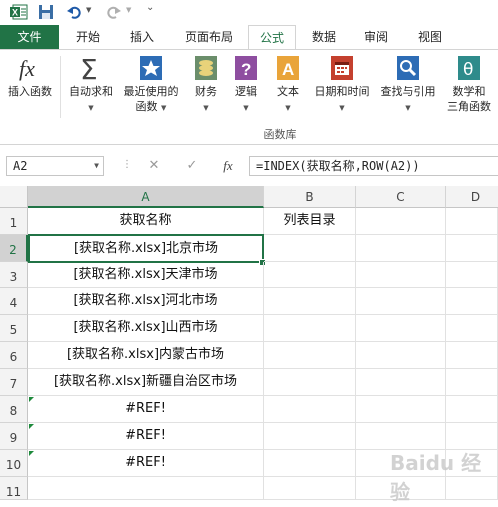 The height and width of the screenshot is (507, 498). I want to click on autosum-button: Σ 自动求和 ▼, so click(91, 85).